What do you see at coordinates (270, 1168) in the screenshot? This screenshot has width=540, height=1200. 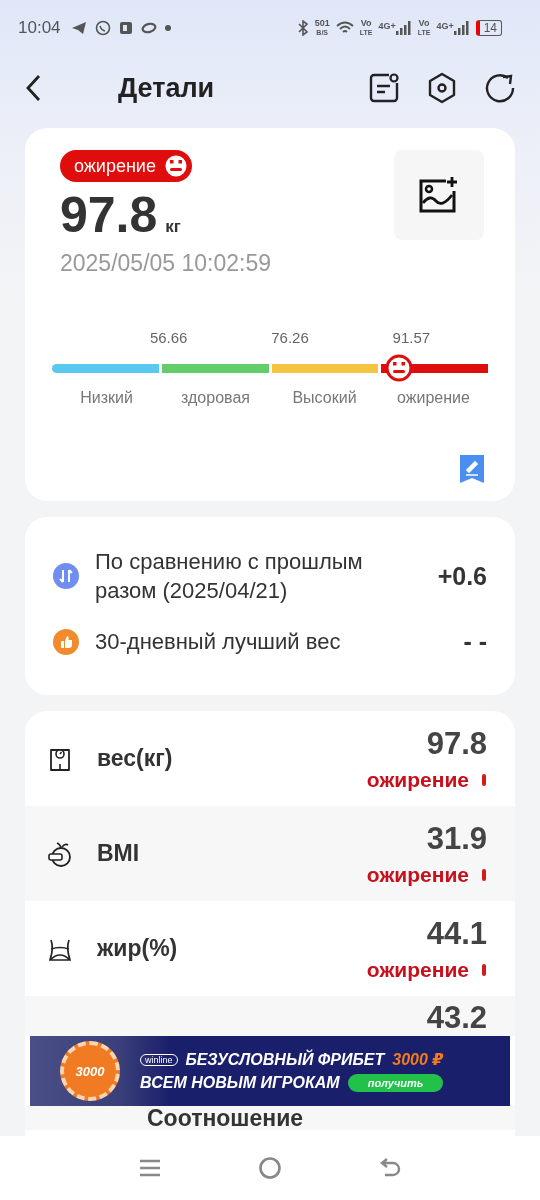 I see `home-icon` at bounding box center [270, 1168].